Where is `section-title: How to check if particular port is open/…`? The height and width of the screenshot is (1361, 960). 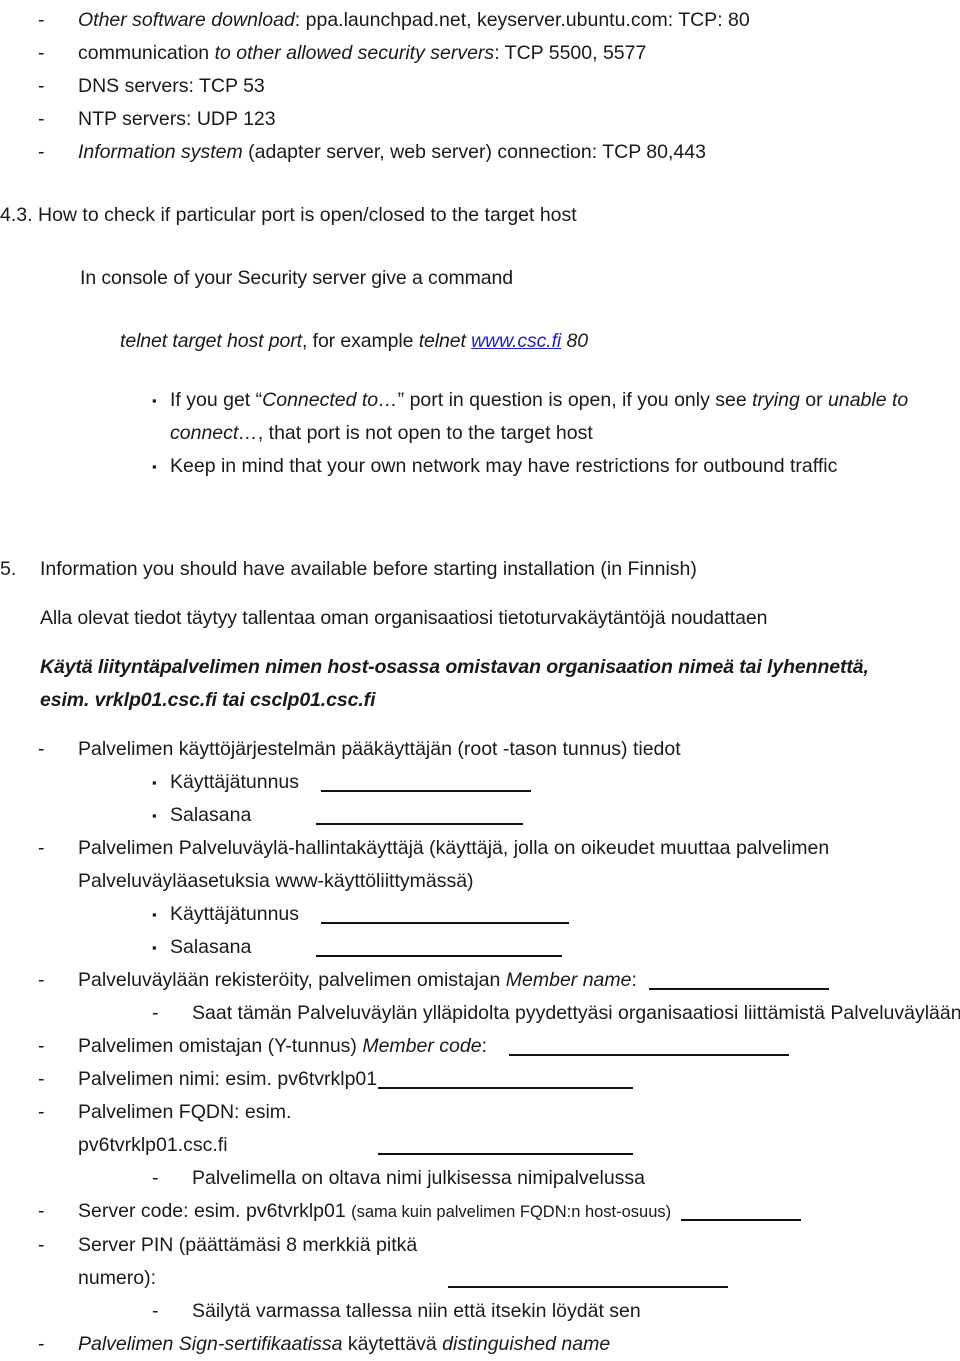
section-title: How to check if particular port is open/… is located at coordinates (307, 215).